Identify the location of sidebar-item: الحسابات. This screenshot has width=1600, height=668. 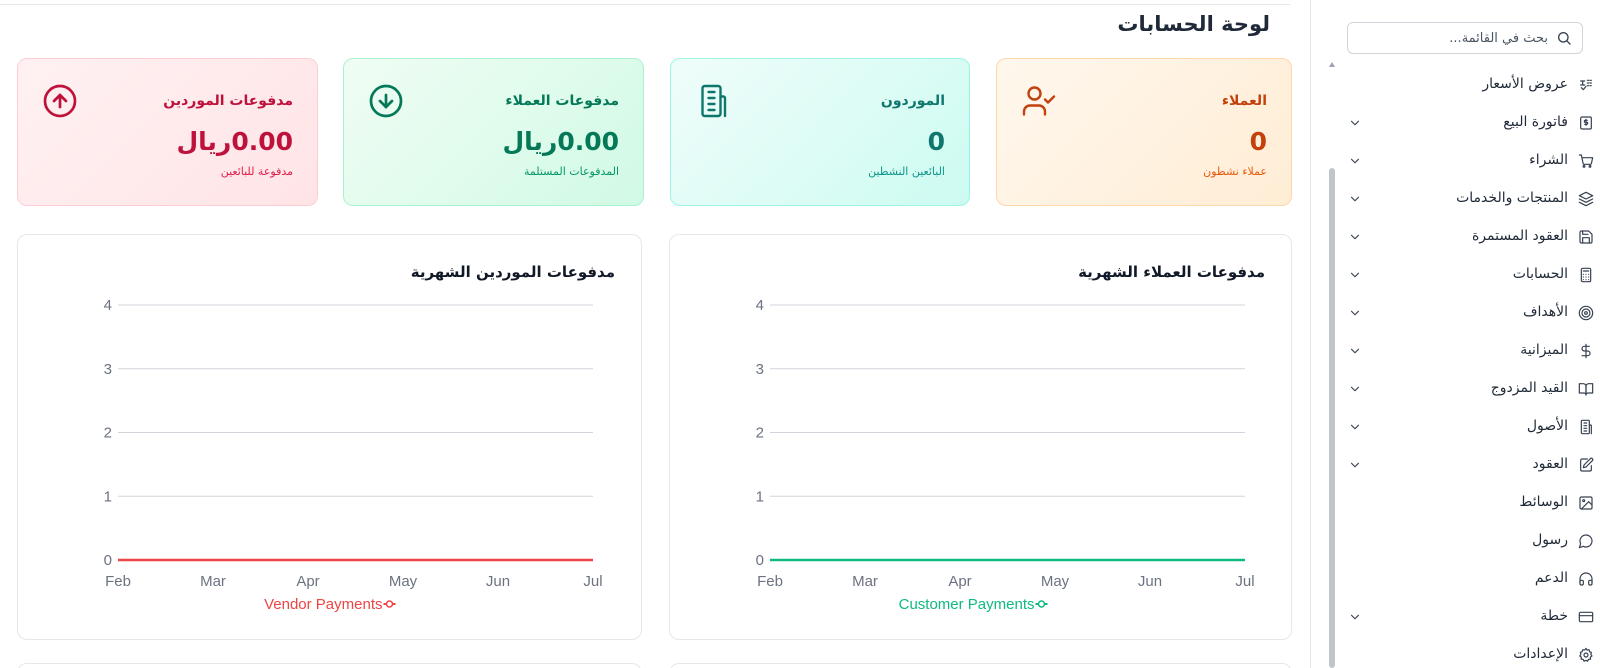
(1470, 275).